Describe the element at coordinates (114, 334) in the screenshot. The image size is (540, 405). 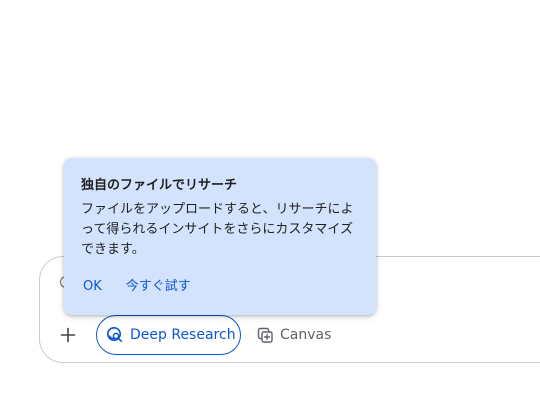
I see `deep-research-icon` at that location.